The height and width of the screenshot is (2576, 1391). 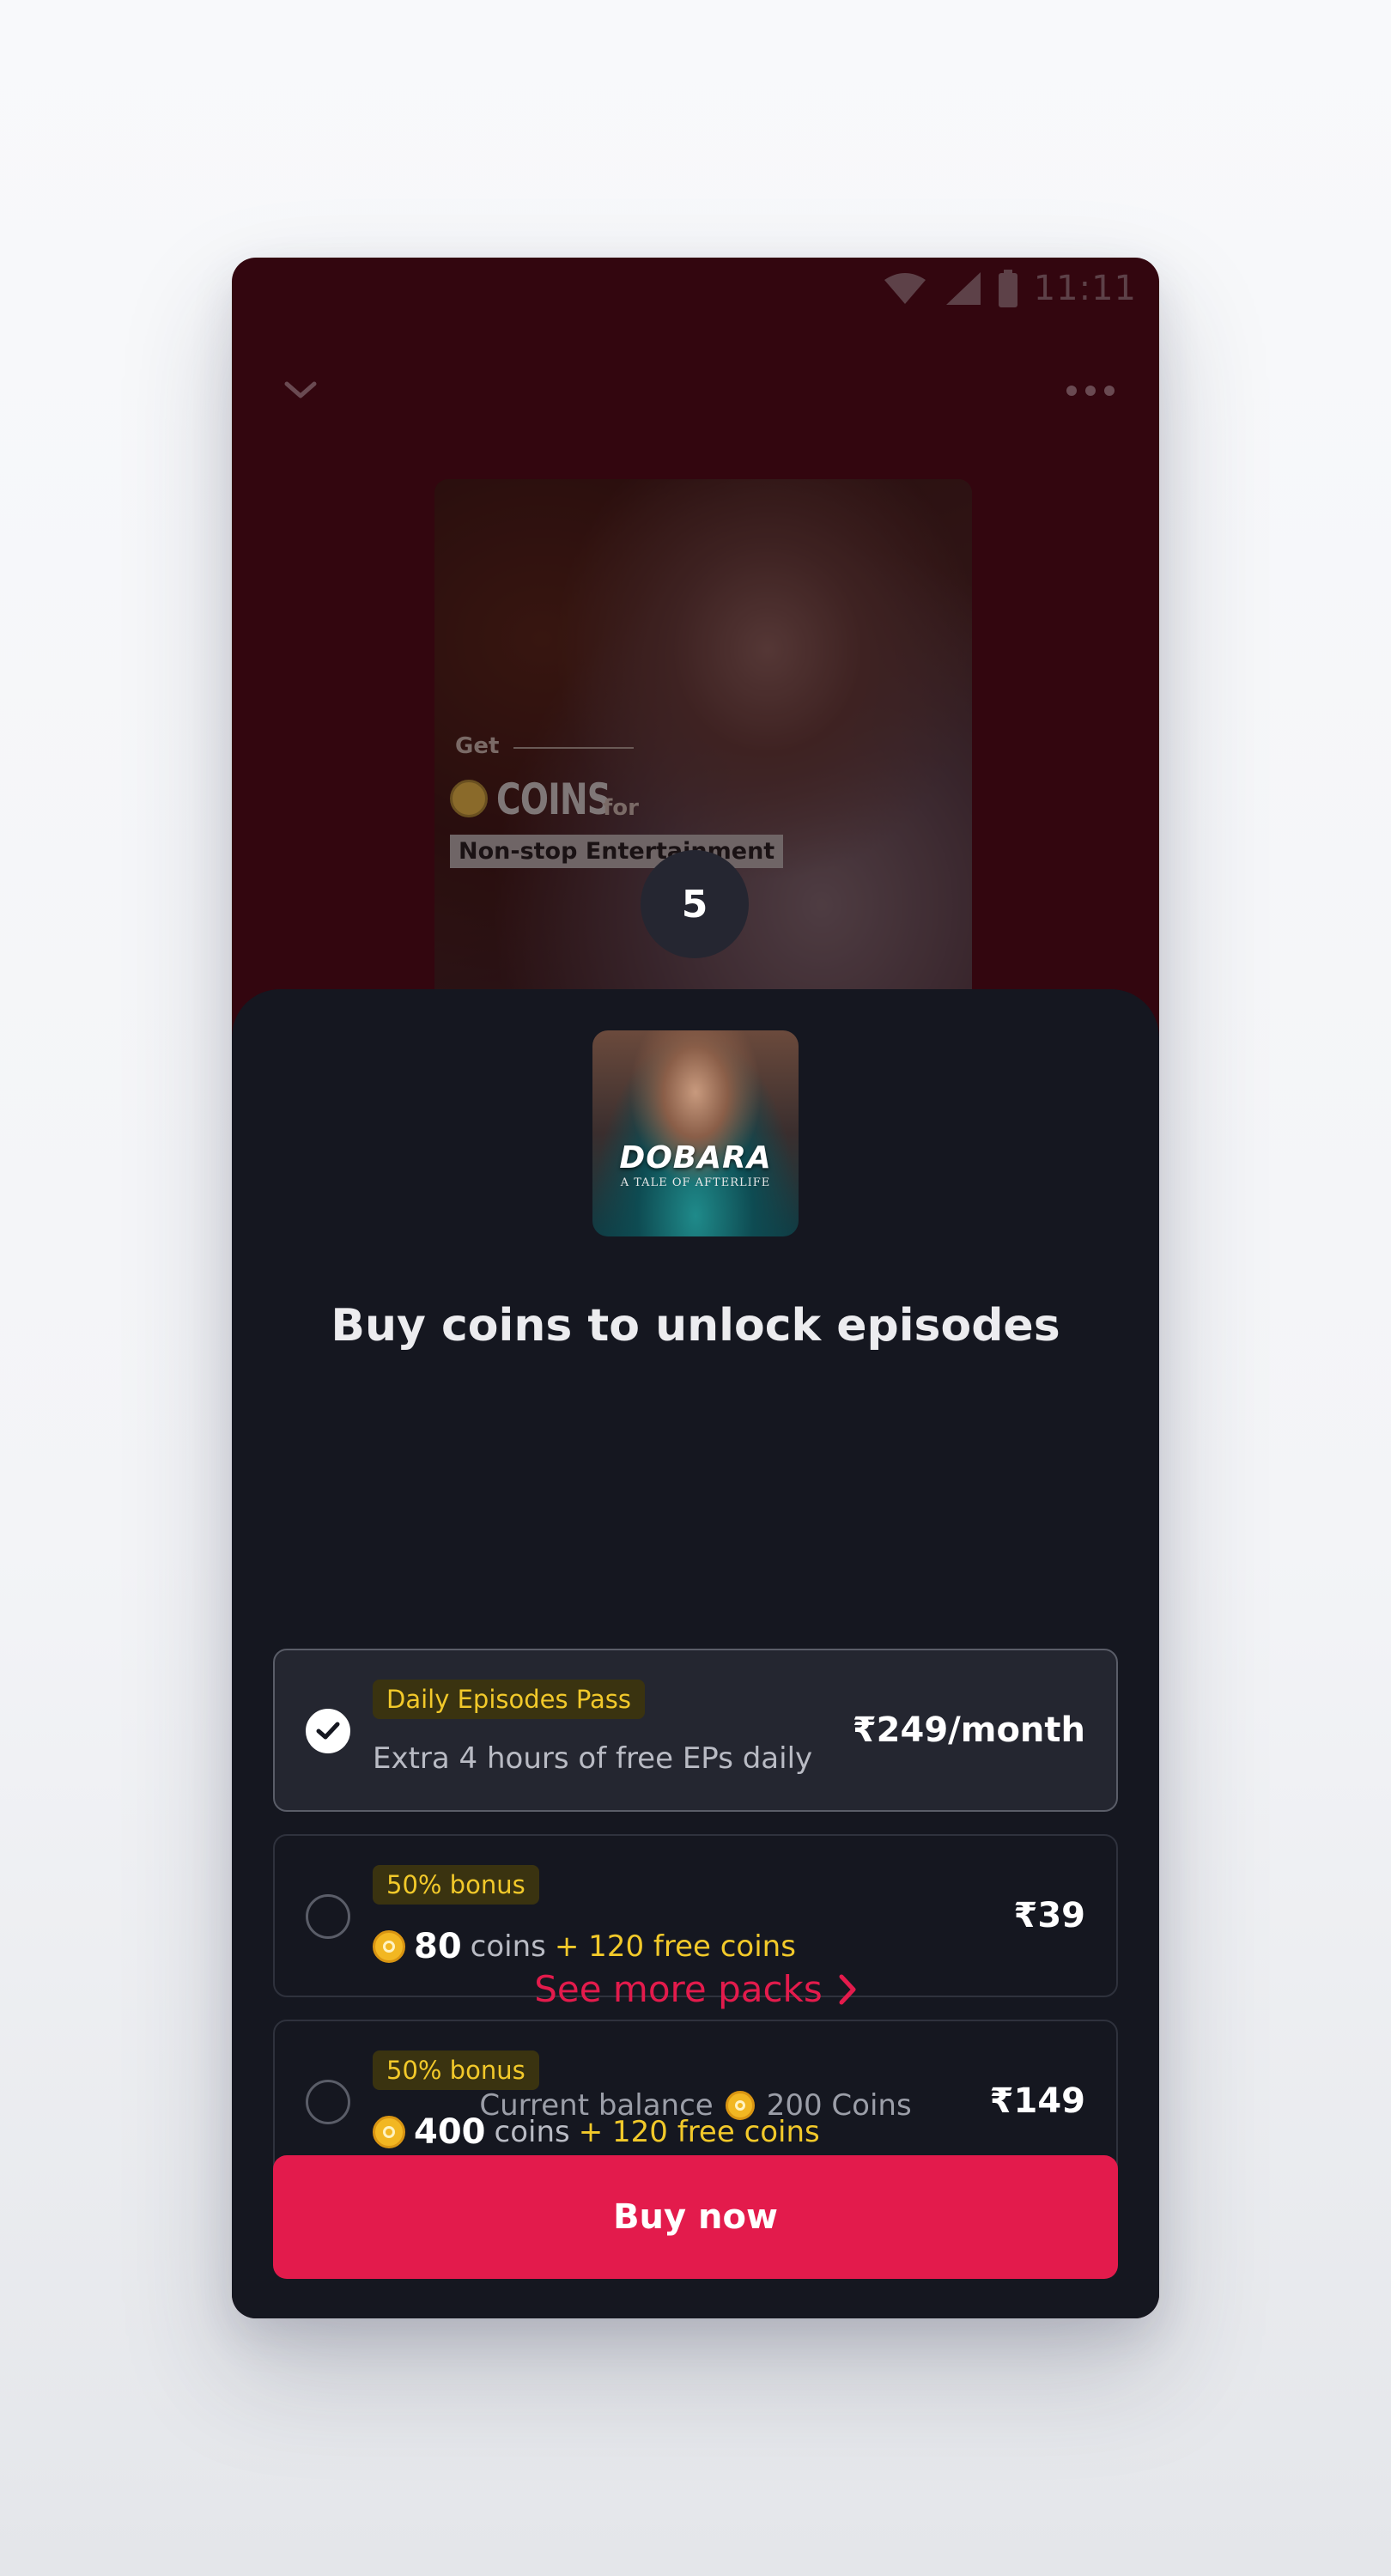 What do you see at coordinates (573, 748) in the screenshot?
I see `poster-divider` at bounding box center [573, 748].